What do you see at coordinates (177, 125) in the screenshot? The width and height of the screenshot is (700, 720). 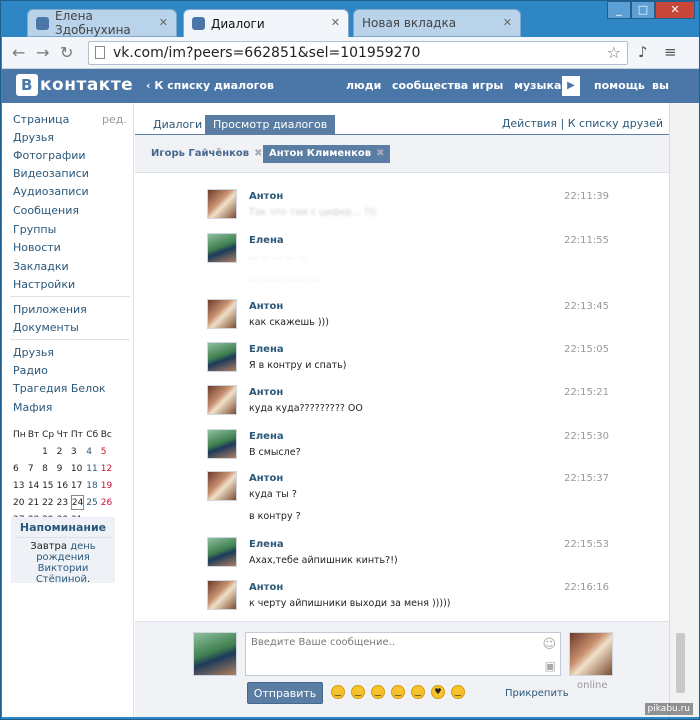 I see `tab-dialogs-list: Диалоги` at bounding box center [177, 125].